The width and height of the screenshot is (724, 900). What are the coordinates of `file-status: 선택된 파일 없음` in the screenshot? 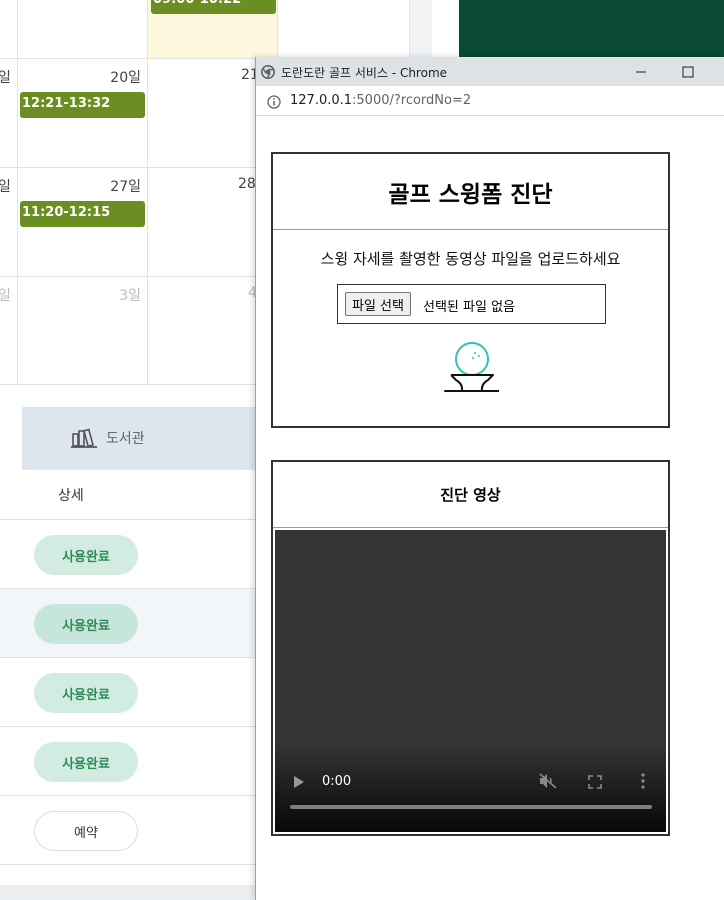 It's located at (469, 307).